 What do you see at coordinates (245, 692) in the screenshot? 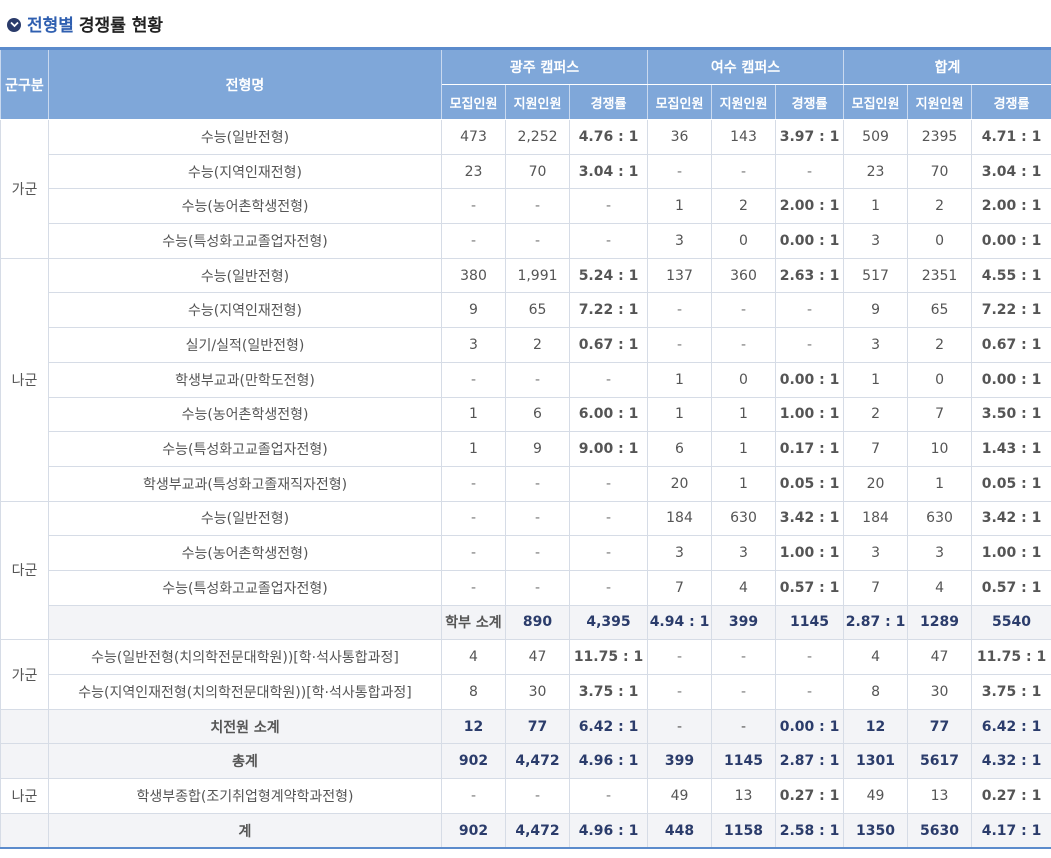
I see `admission-type-name: 수능(지역인재전형(치의학전문대학원))[학·석사통합과정]` at bounding box center [245, 692].